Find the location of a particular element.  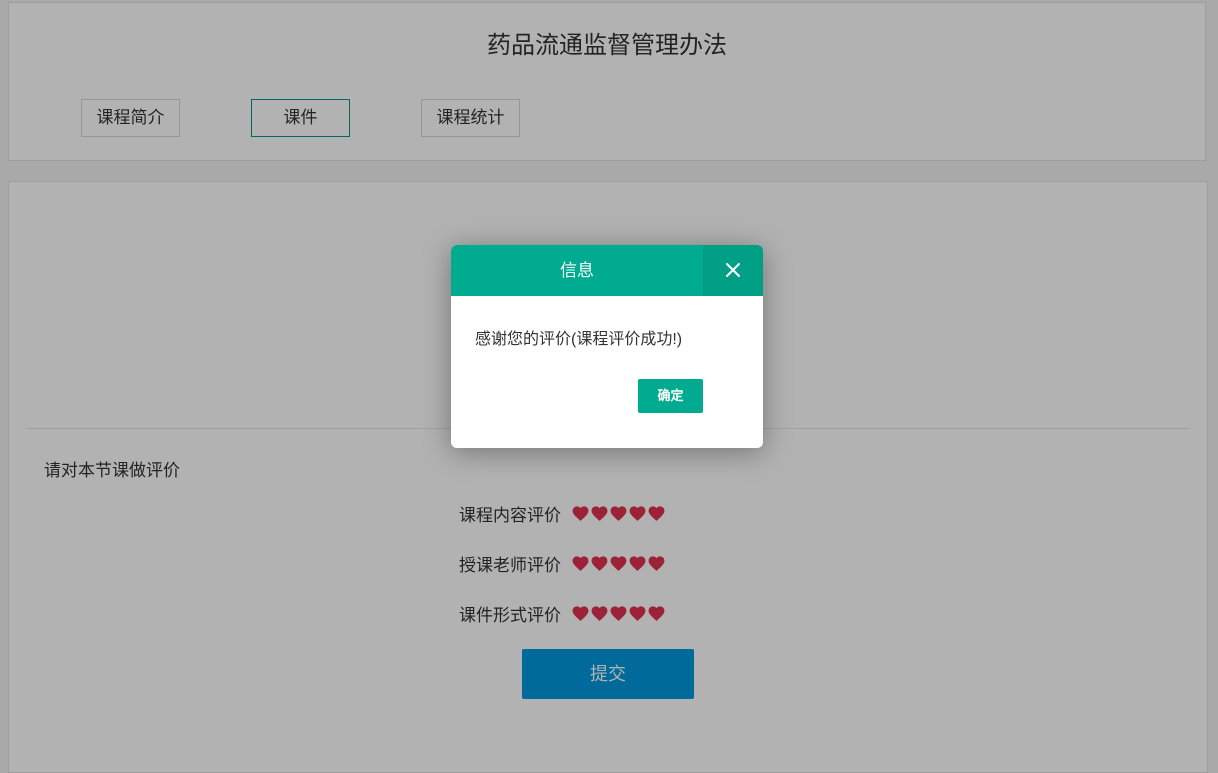

info-dialog: 信息 感谢您的评价(课程评价成功!) 确定 is located at coordinates (607, 346).